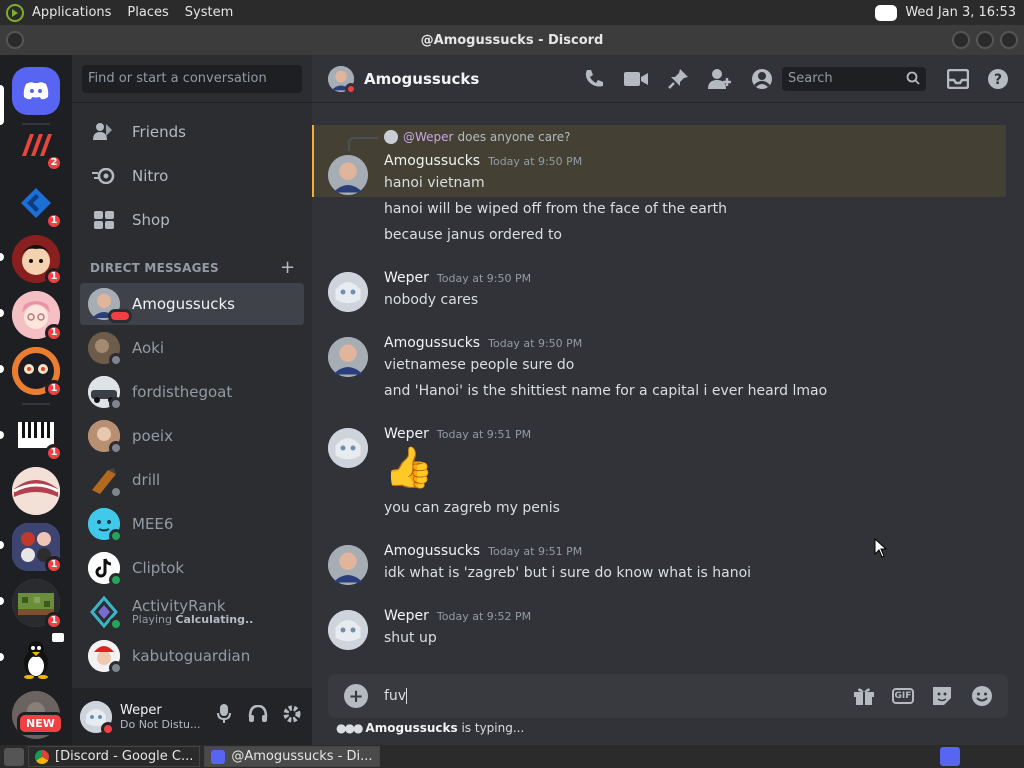  Describe the element at coordinates (192, 436) in the screenshot. I see `dm-item-poeix: poeix` at that location.